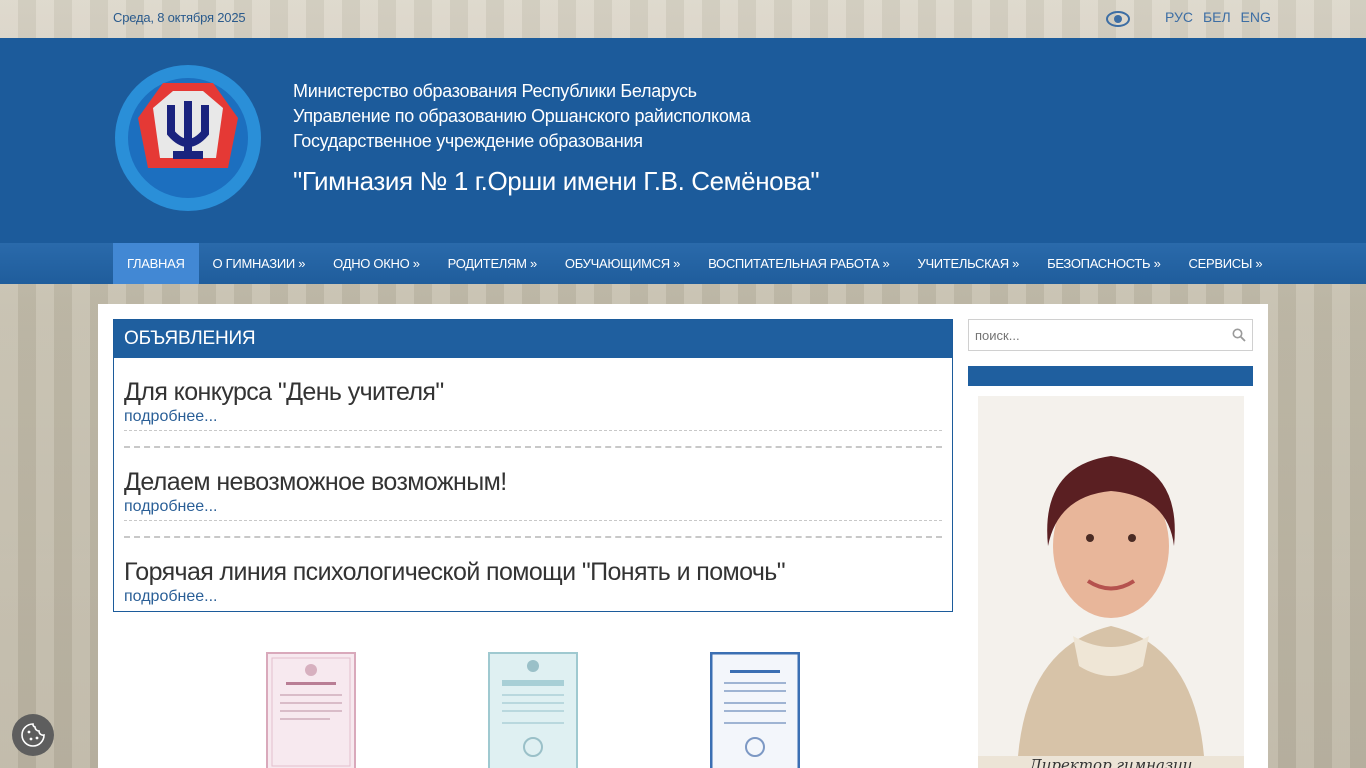 This screenshot has width=1366, height=768. I want to click on announcement-title: Делаем невозможное возможным!, so click(533, 472).